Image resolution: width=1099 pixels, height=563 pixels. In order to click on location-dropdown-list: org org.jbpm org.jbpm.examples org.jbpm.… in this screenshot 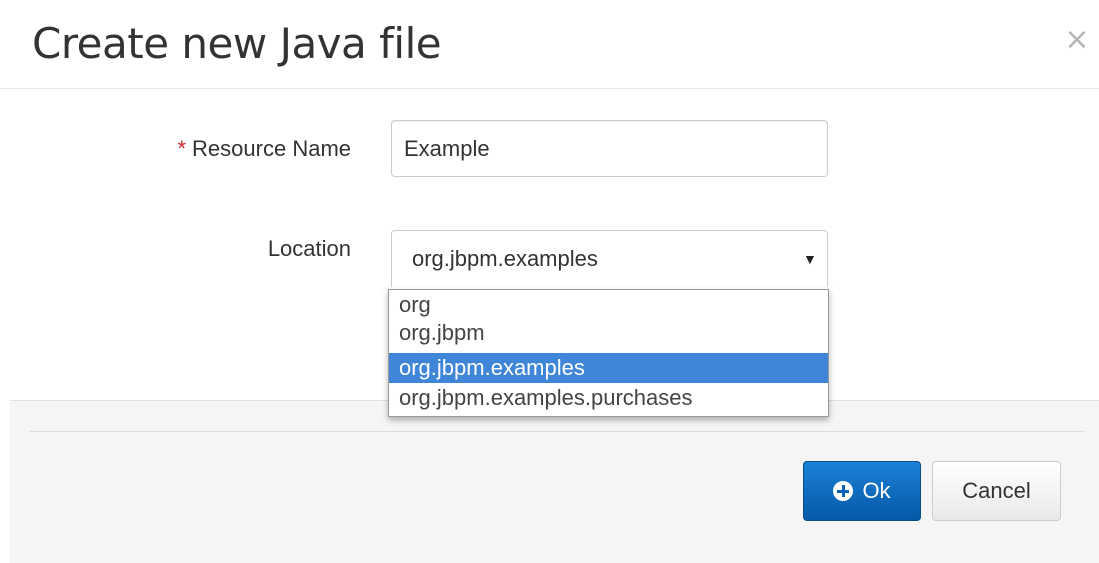, I will do `click(608, 353)`.